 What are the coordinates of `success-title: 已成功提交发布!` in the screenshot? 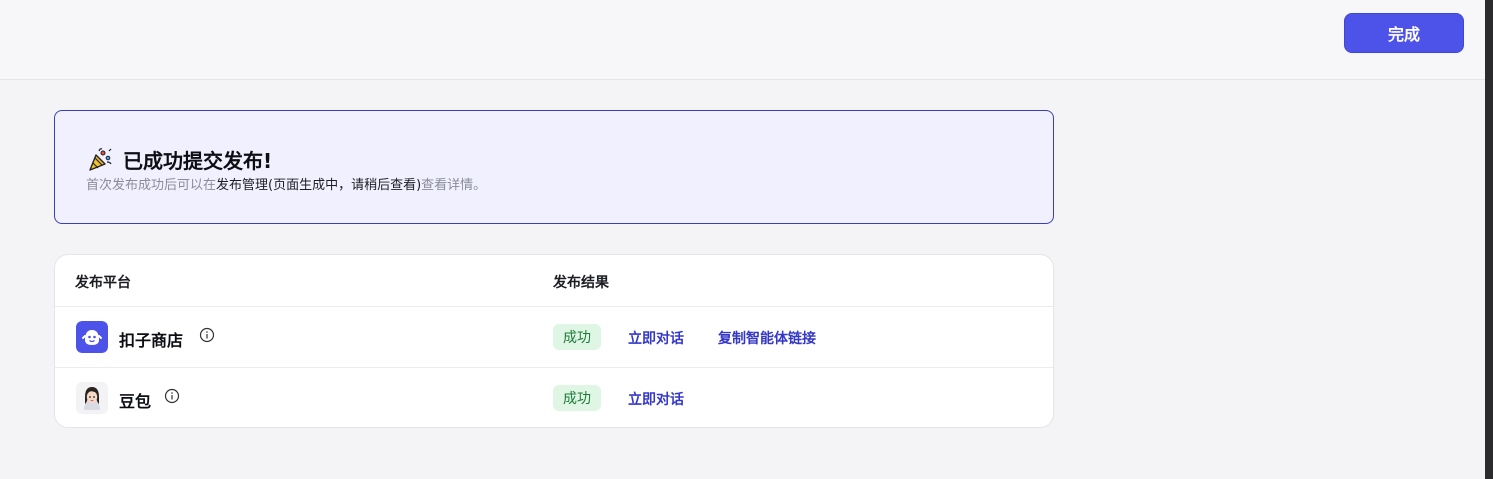 It's located at (198, 161).